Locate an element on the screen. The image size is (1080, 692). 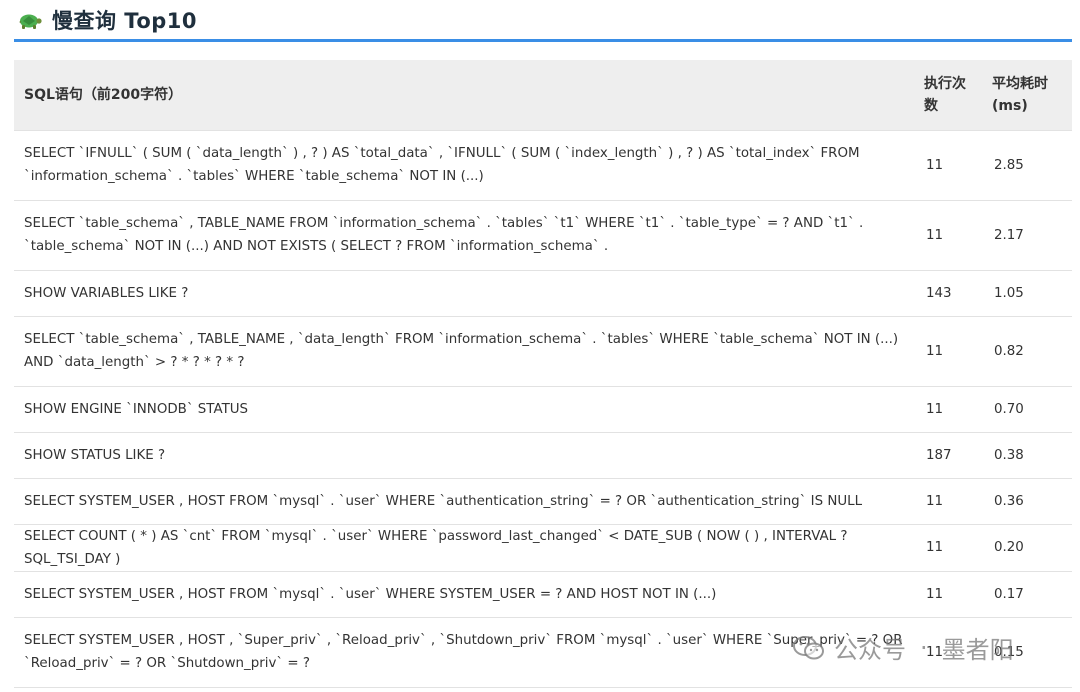
avg-cell: 0.15 is located at coordinates (1027, 652).